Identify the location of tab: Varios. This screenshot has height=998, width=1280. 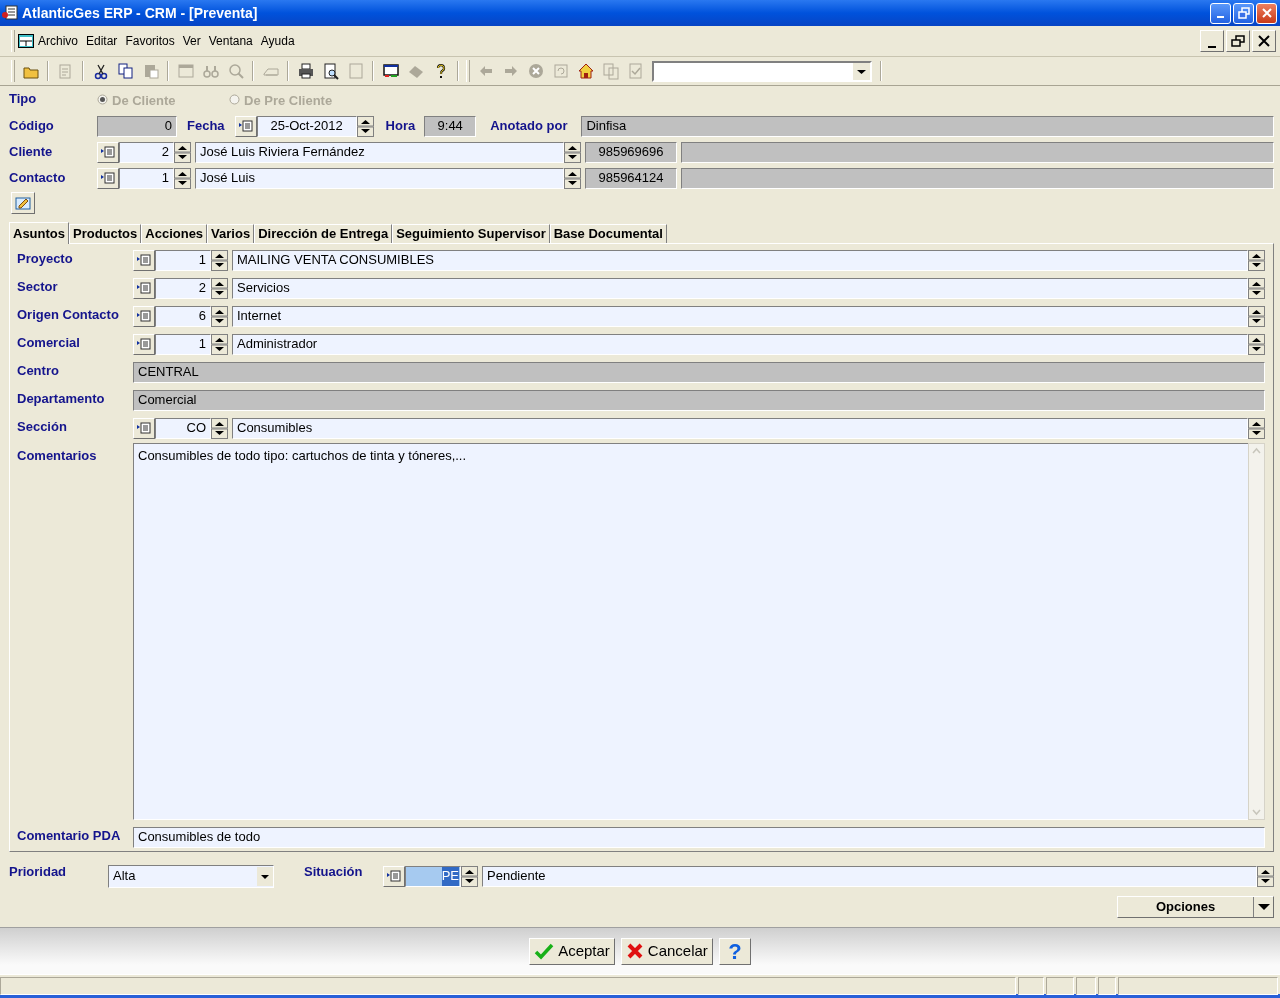
(231, 233).